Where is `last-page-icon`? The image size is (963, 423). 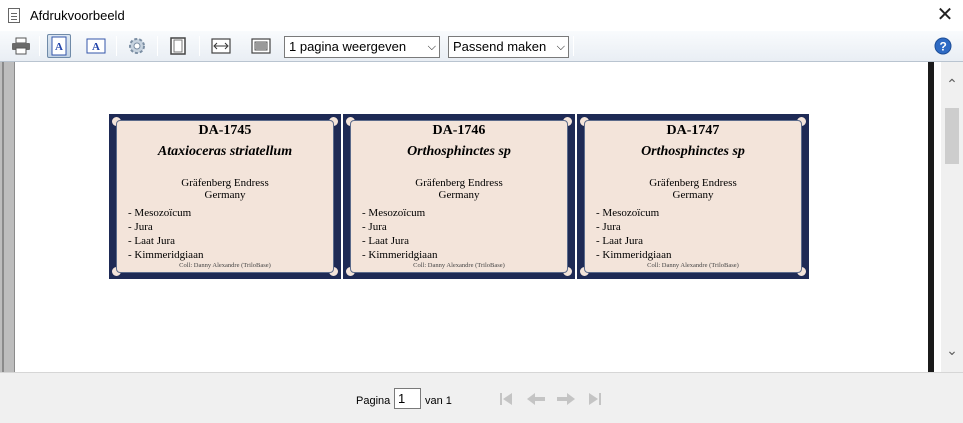 last-page-icon is located at coordinates (595, 399).